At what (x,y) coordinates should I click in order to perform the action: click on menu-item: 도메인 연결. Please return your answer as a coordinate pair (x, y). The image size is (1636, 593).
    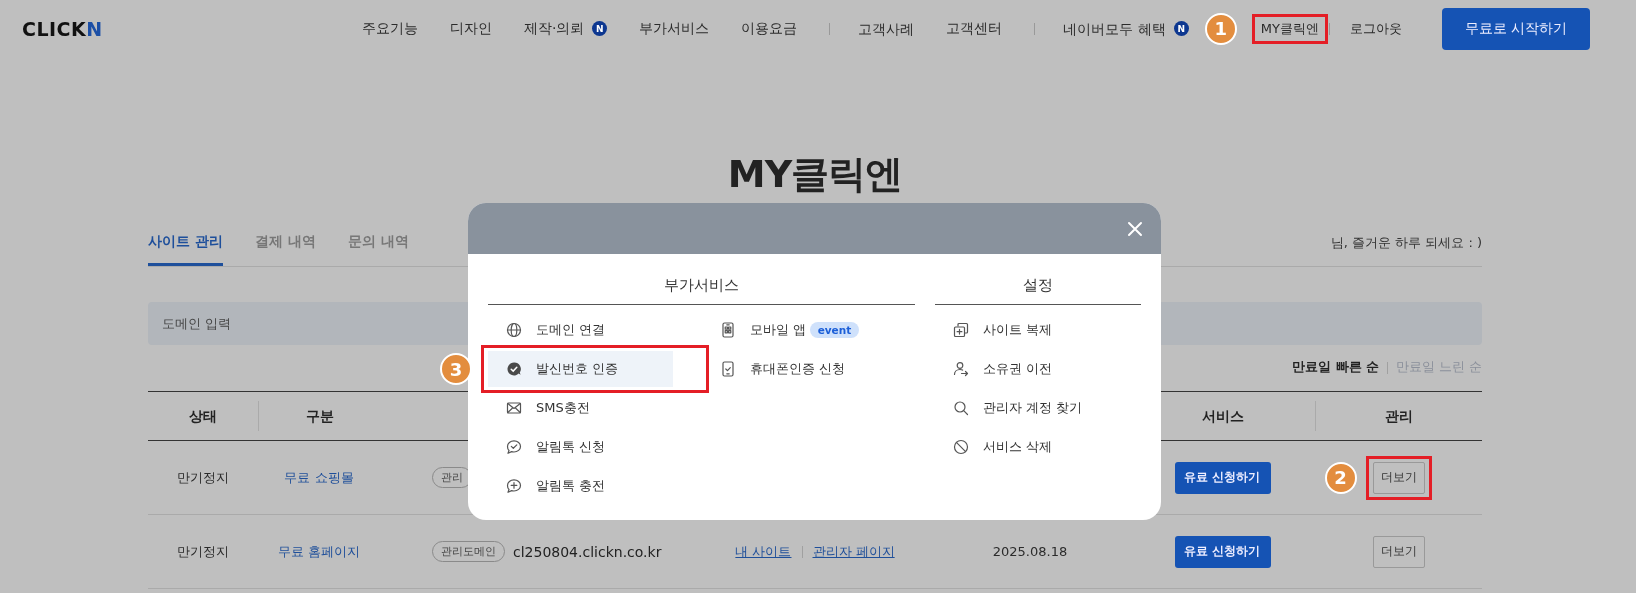
    Looking at the image, I should click on (552, 330).